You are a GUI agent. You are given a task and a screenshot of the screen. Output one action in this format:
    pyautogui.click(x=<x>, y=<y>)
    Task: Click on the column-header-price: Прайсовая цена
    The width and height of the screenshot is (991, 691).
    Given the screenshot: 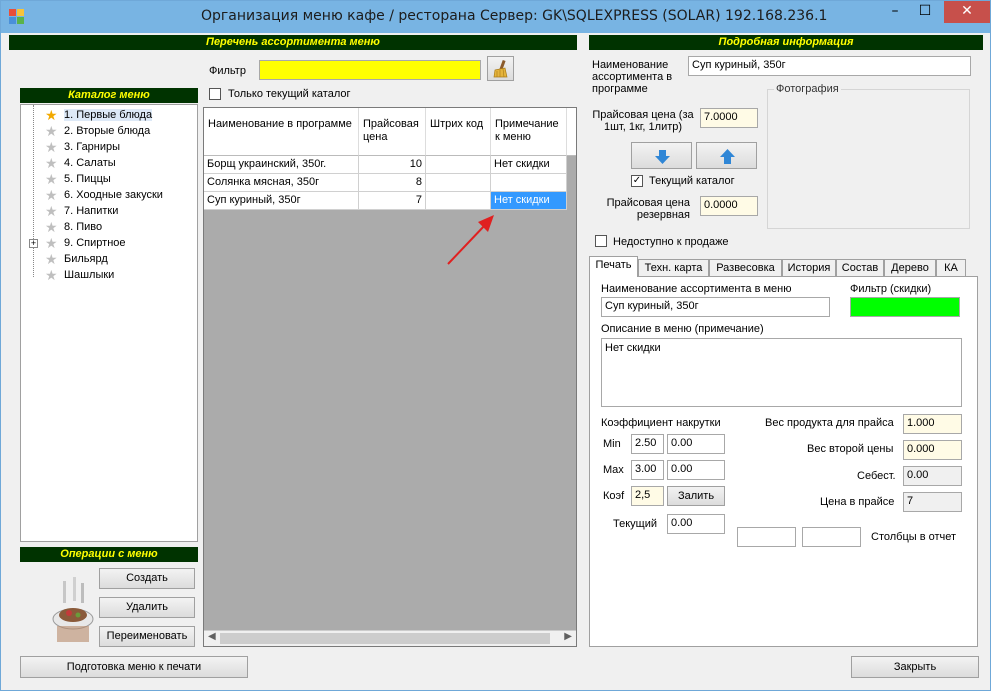 What is the action you would take?
    pyautogui.click(x=392, y=132)
    